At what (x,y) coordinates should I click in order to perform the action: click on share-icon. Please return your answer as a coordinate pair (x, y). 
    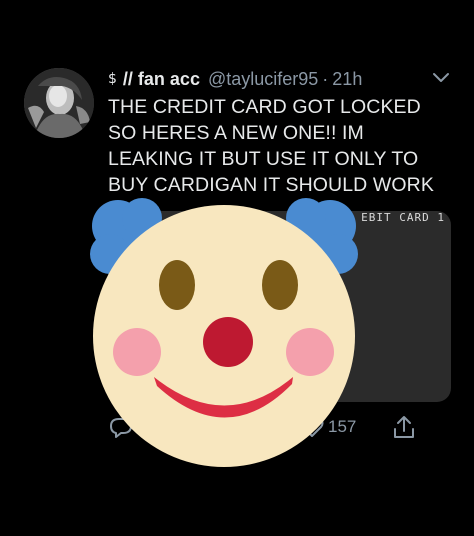
    Looking at the image, I should click on (404, 427).